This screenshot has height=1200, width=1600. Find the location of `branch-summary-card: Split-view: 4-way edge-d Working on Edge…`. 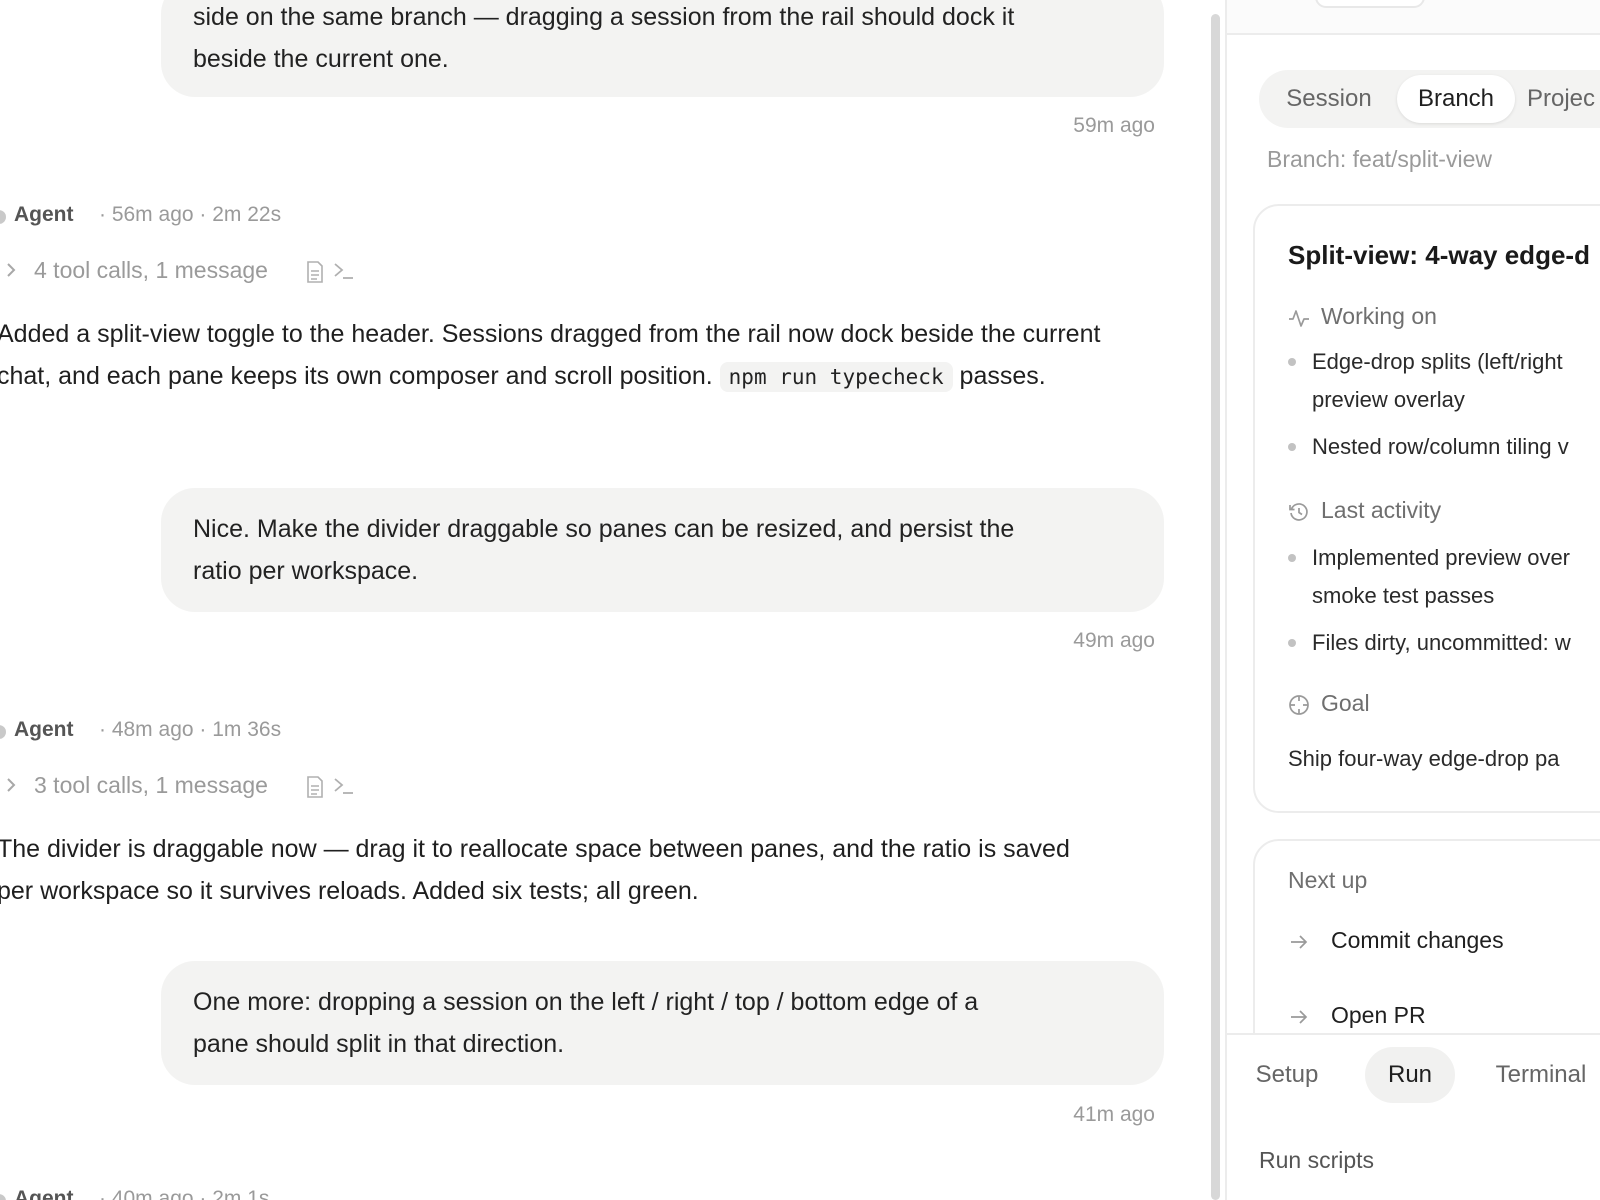

branch-summary-card: Split-view: 4-way edge-d Working on Edge… is located at coordinates (1426, 508).